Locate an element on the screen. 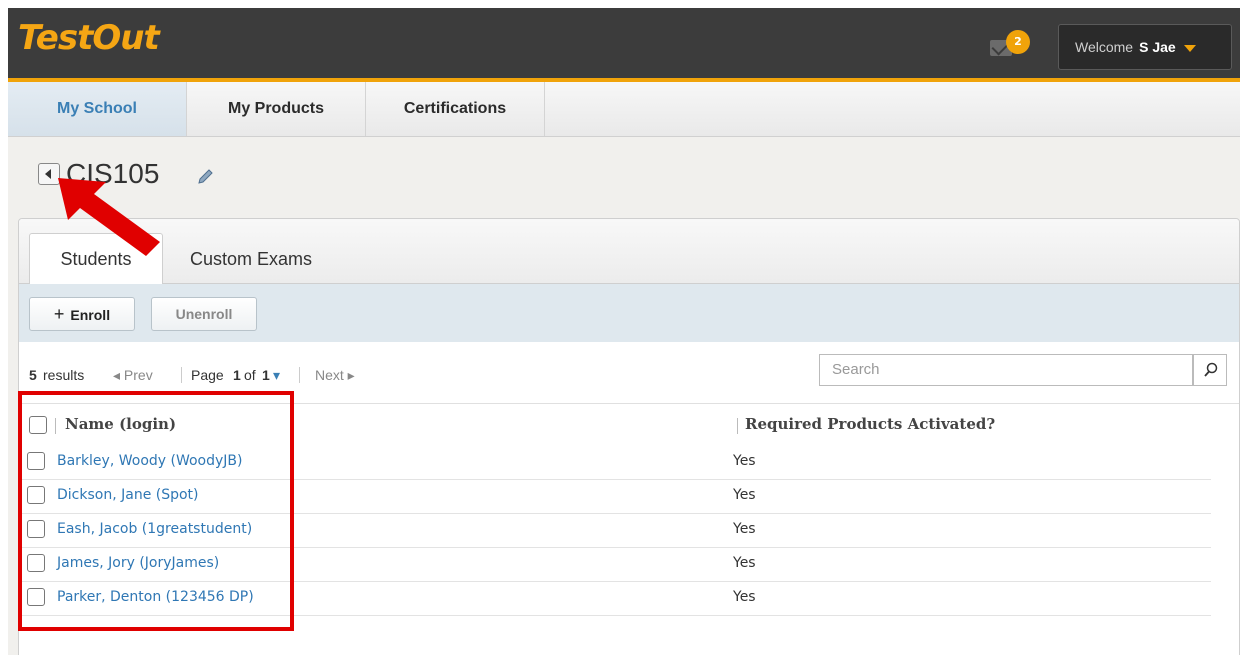  user-menu-button: Welcome S Jae is located at coordinates (1145, 47).